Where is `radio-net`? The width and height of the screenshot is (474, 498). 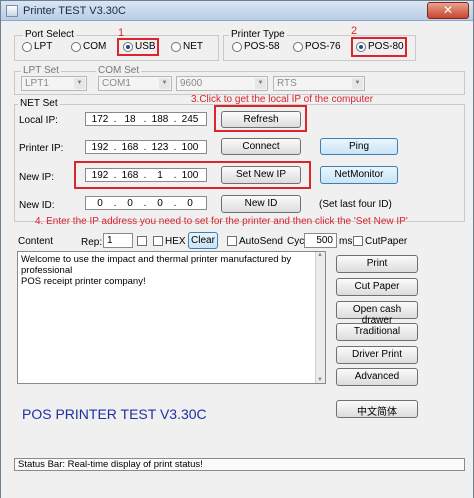
radio-net is located at coordinates (176, 47).